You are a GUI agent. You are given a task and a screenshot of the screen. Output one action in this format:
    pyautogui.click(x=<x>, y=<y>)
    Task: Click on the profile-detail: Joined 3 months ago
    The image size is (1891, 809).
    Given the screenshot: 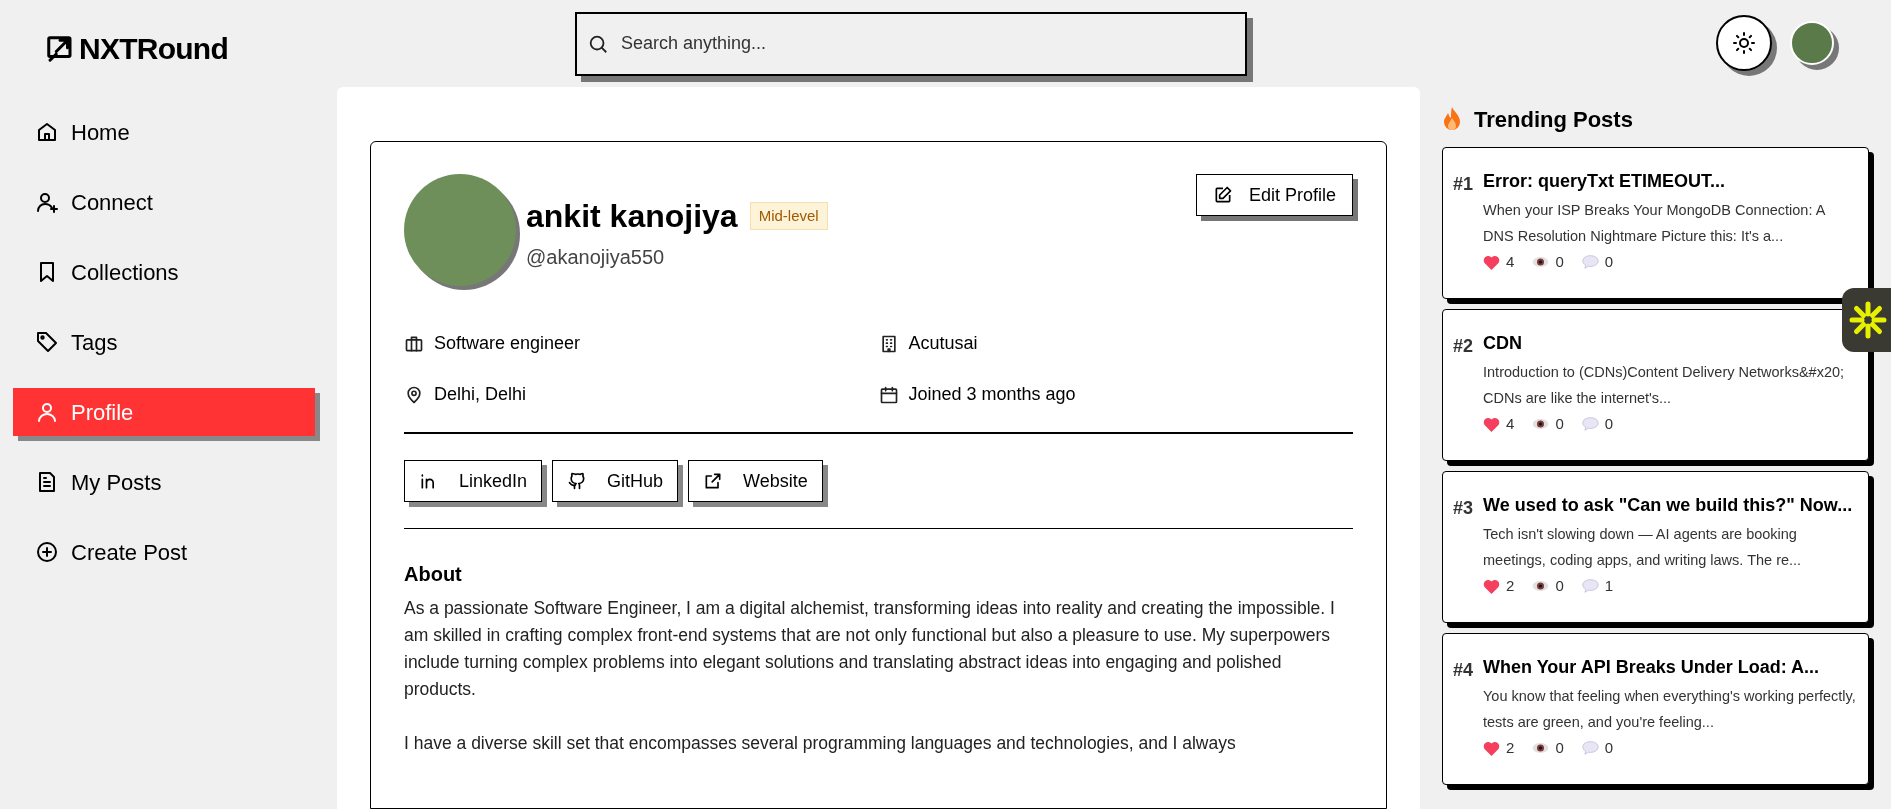 What is the action you would take?
    pyautogui.click(x=992, y=394)
    